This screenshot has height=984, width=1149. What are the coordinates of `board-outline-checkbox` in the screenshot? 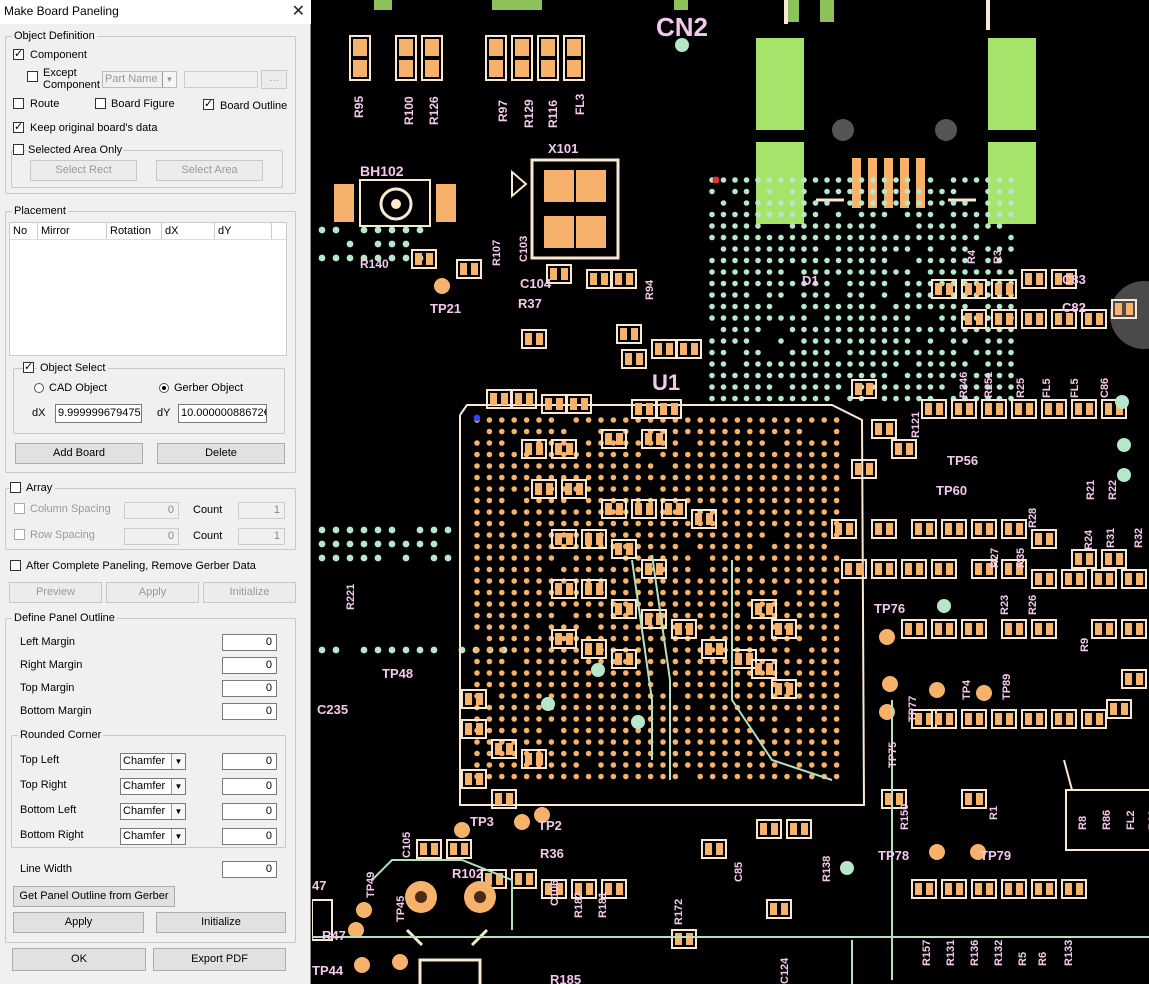 It's located at (208, 103).